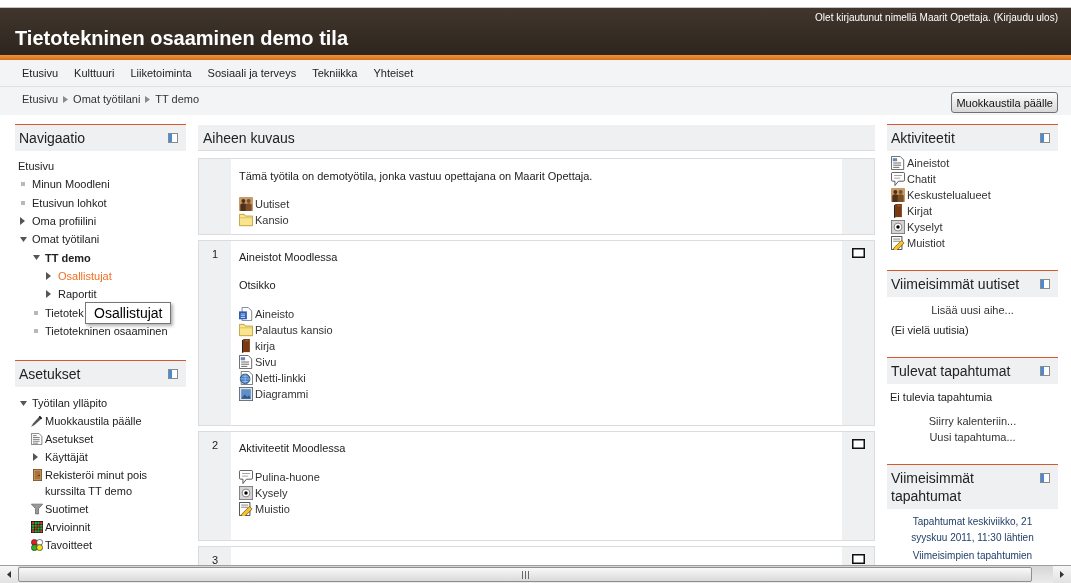 This screenshot has height=583, width=1071. What do you see at coordinates (86, 421) in the screenshot?
I see `tree-link: Muokkaustila päälle` at bounding box center [86, 421].